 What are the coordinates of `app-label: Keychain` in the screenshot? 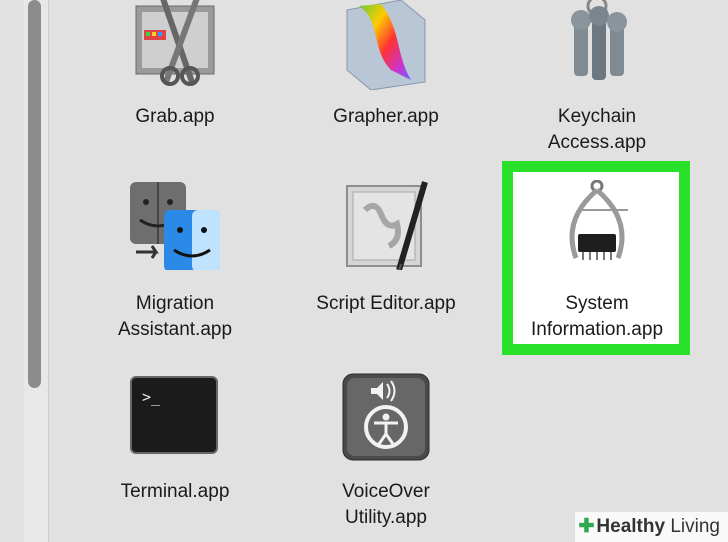 It's located at (597, 116).